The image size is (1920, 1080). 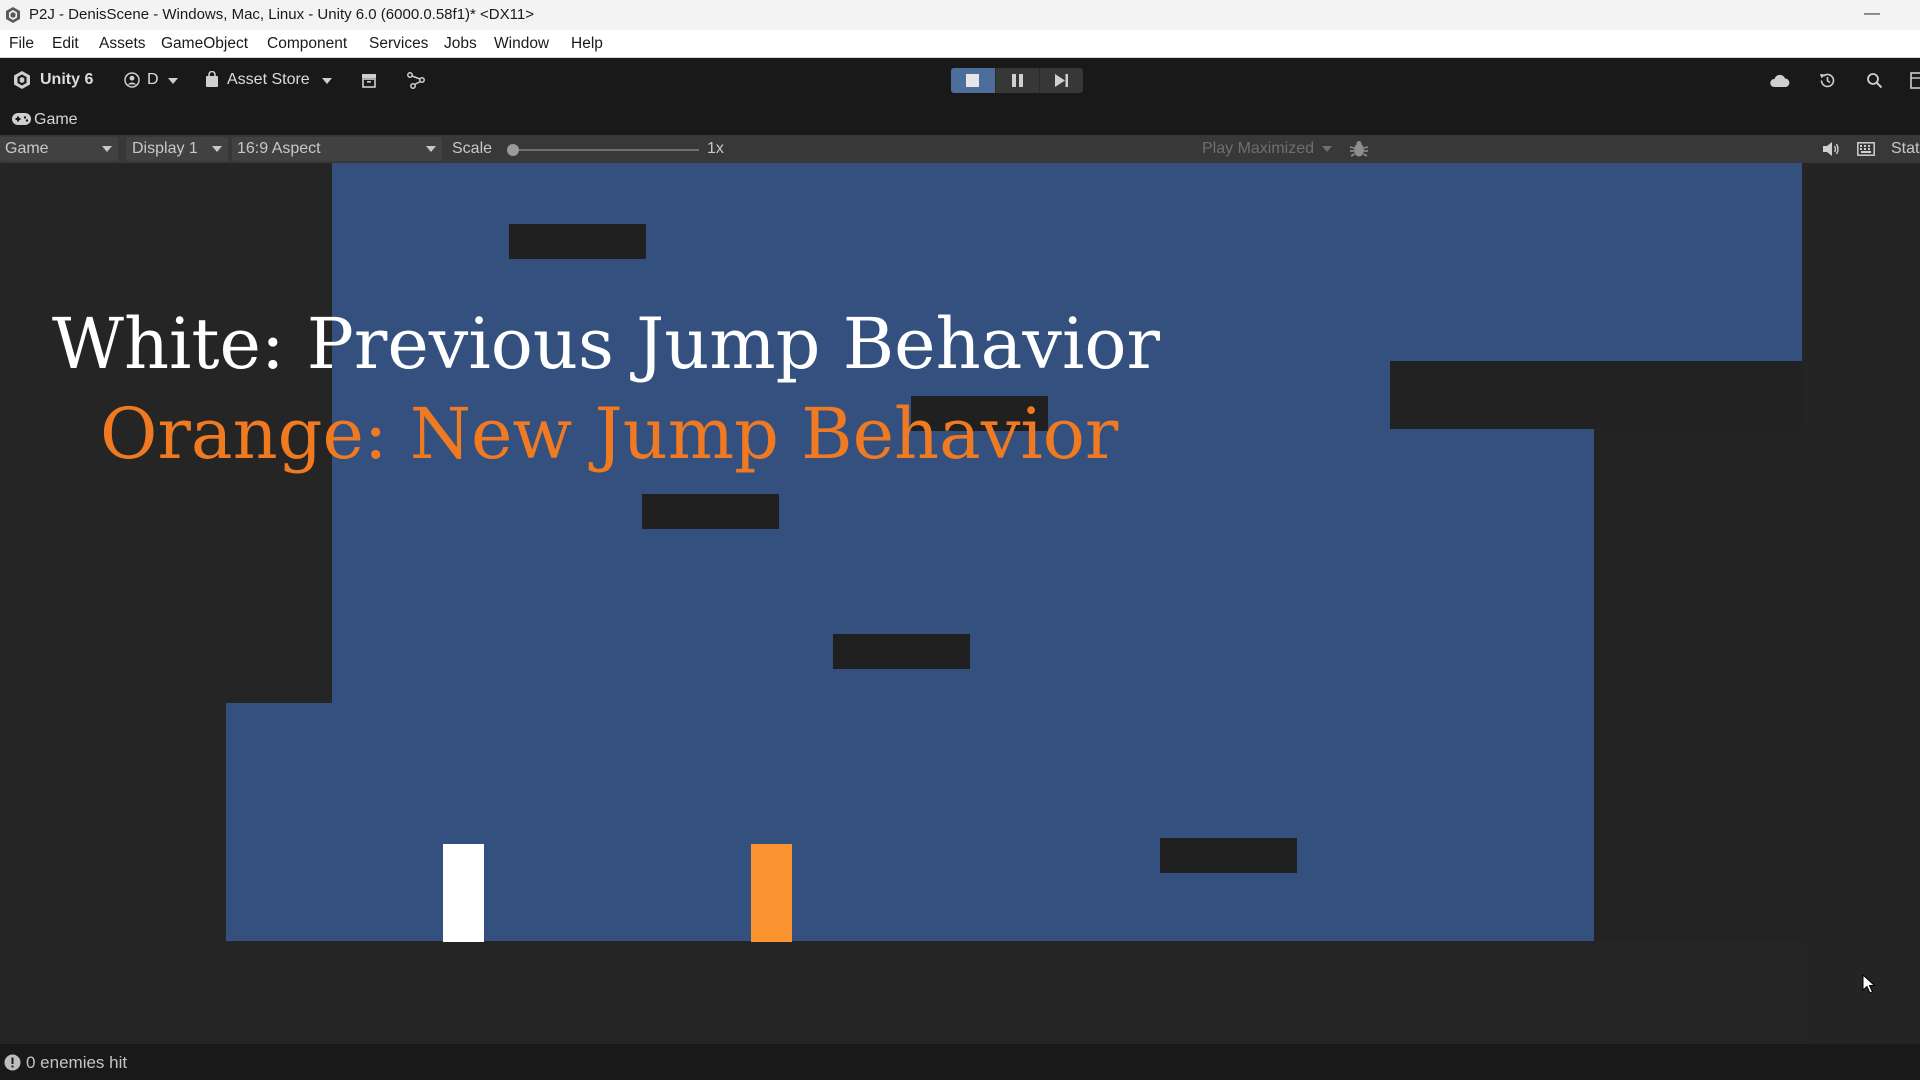 What do you see at coordinates (587, 44) in the screenshot?
I see `menu-help: Help` at bounding box center [587, 44].